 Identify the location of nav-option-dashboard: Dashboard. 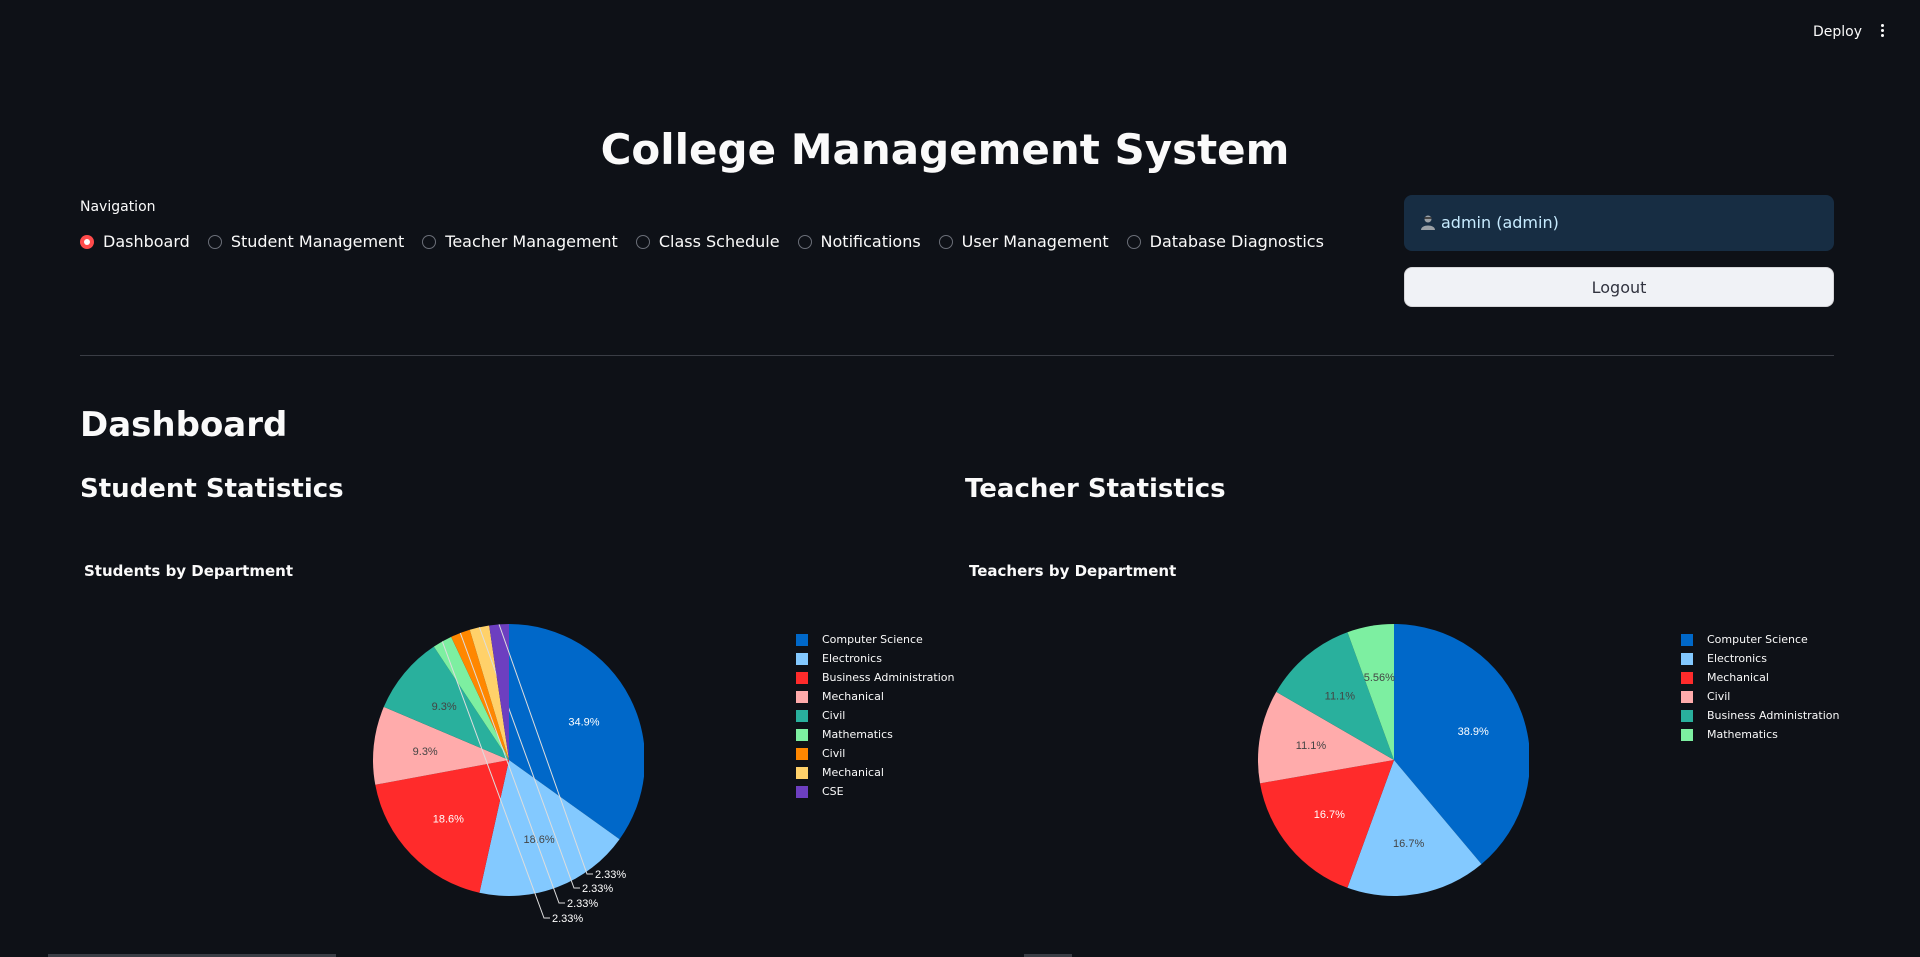
(135, 241).